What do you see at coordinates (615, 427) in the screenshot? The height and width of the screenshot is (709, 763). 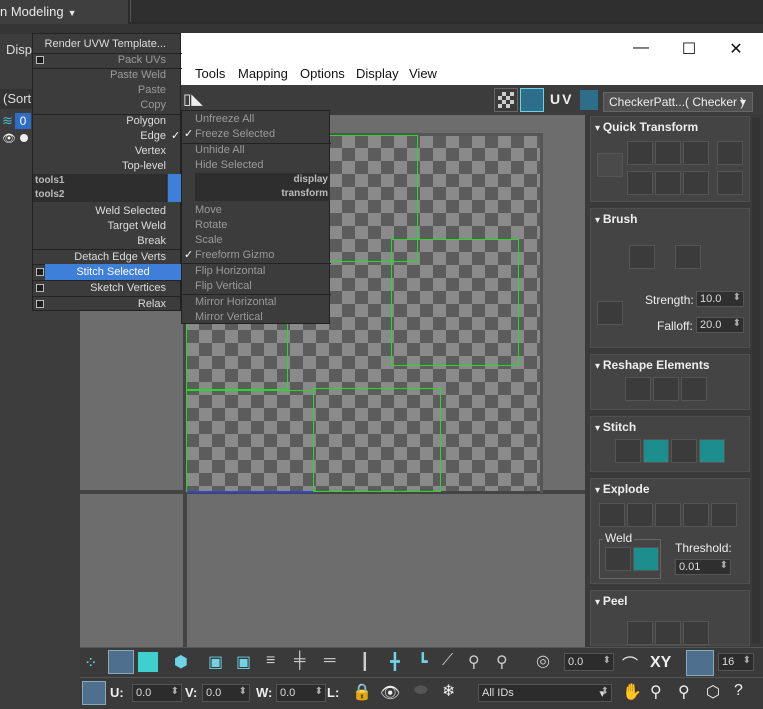 I see `stitch-header: Stitch` at bounding box center [615, 427].